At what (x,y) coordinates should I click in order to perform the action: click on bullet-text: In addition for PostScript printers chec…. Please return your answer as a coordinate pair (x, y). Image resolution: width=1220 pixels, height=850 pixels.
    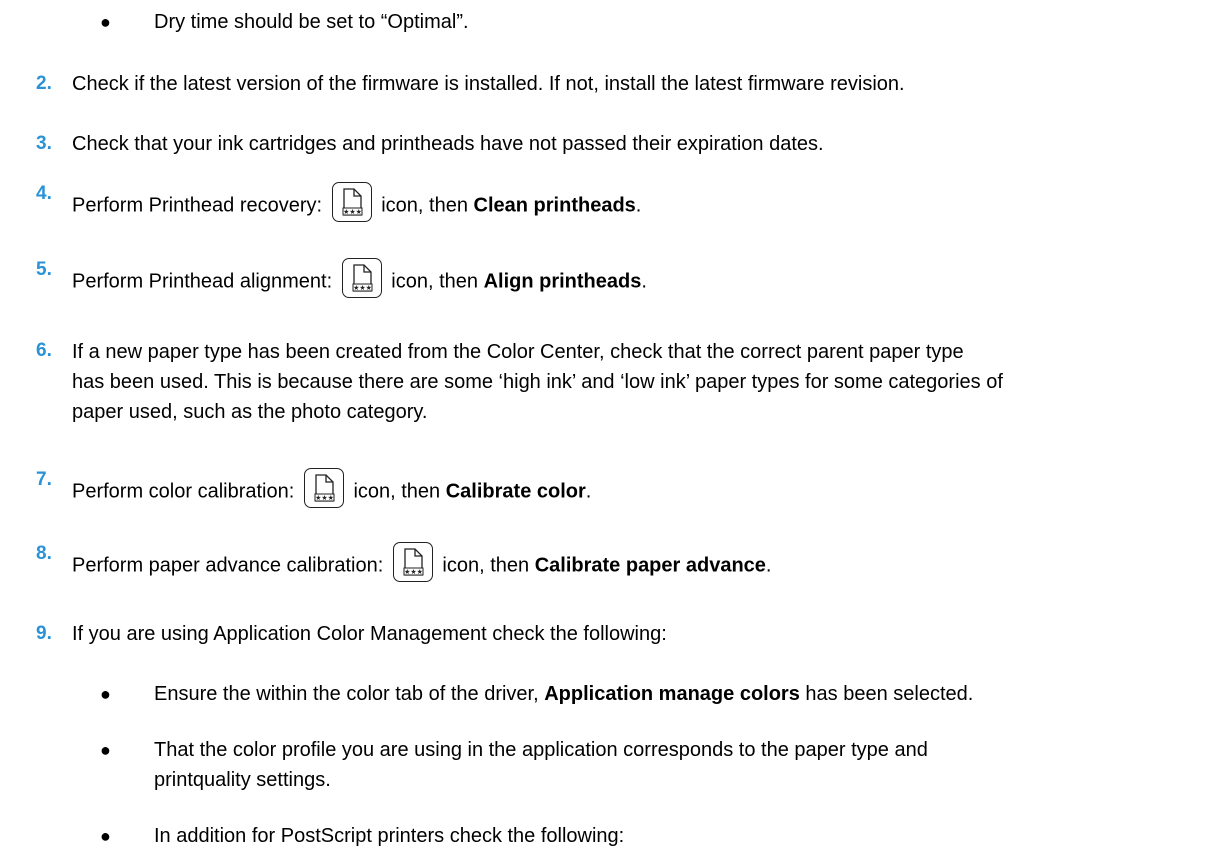
    Looking at the image, I should click on (389, 836).